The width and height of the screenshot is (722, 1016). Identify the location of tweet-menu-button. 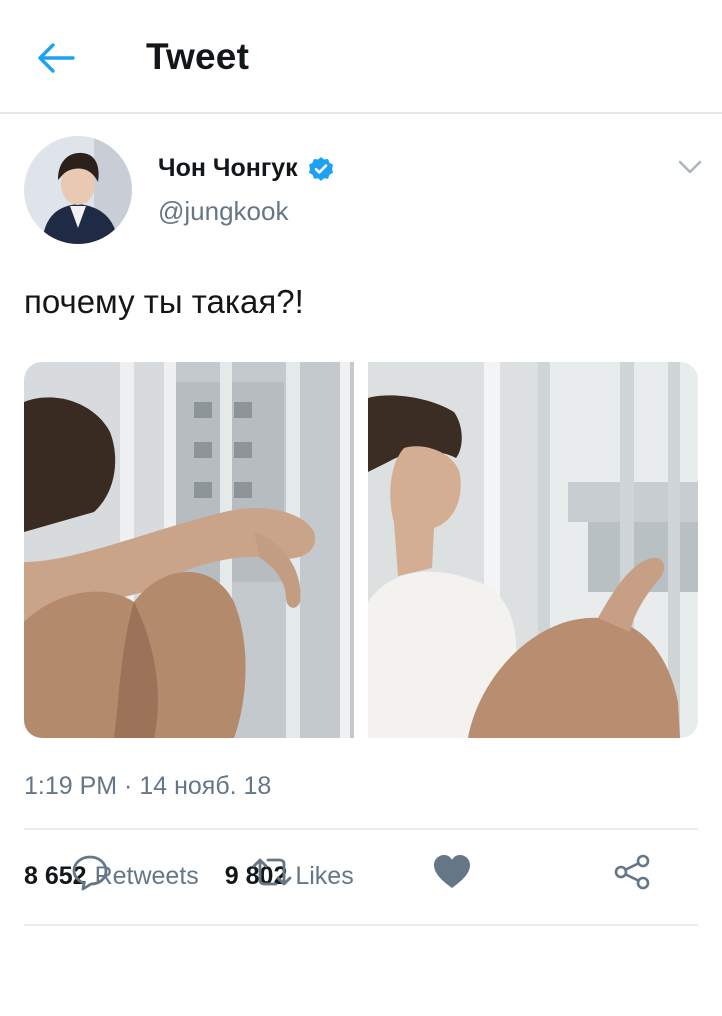
(690, 167).